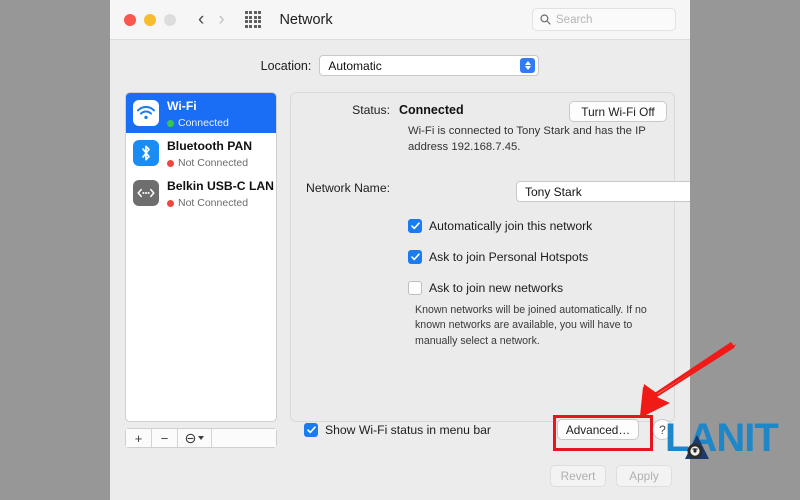 The height and width of the screenshot is (500, 800). I want to click on network-name-label: Network Name:, so click(348, 188).